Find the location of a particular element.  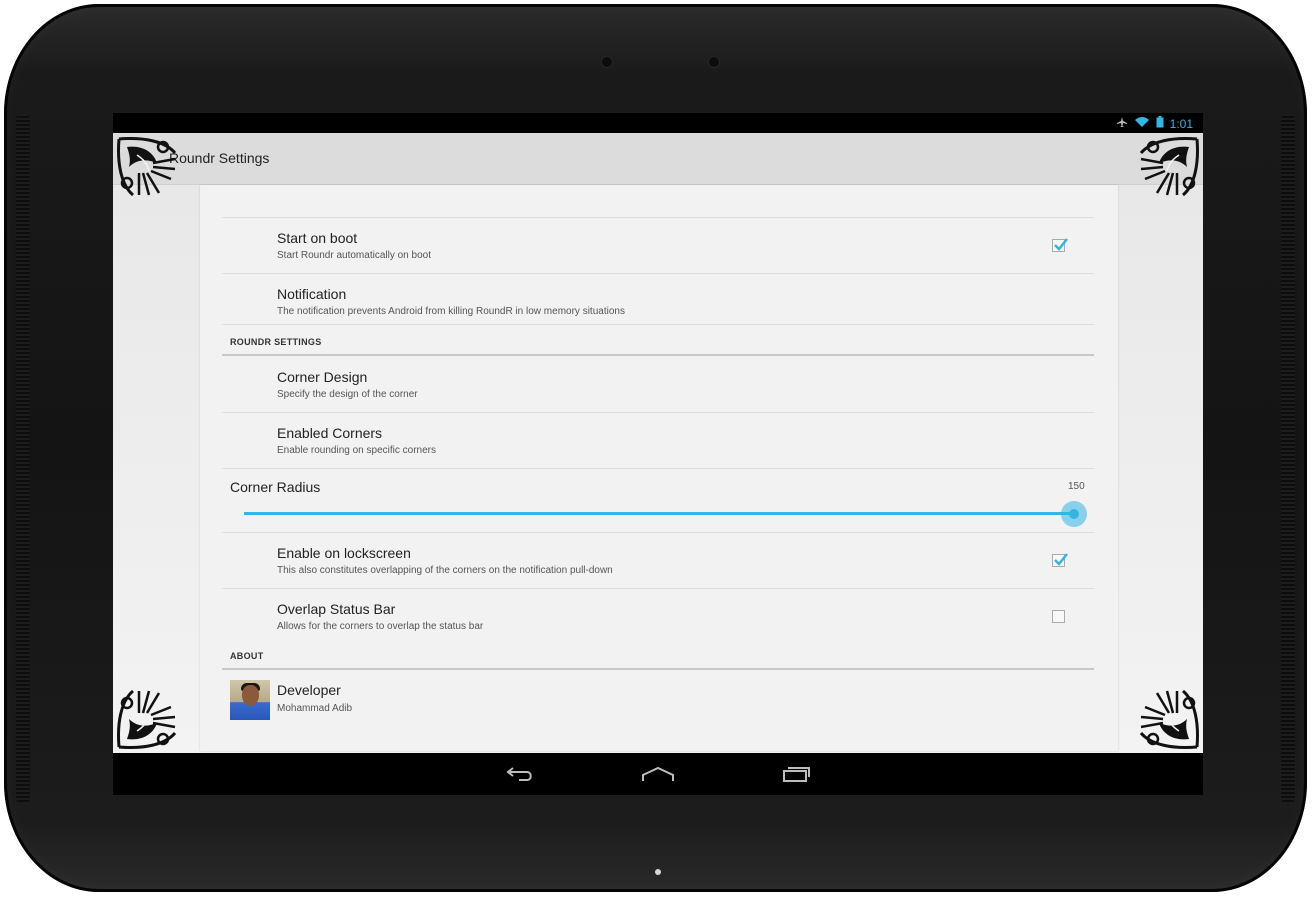

corner-ornament-top-left is located at coordinates (147, 167).